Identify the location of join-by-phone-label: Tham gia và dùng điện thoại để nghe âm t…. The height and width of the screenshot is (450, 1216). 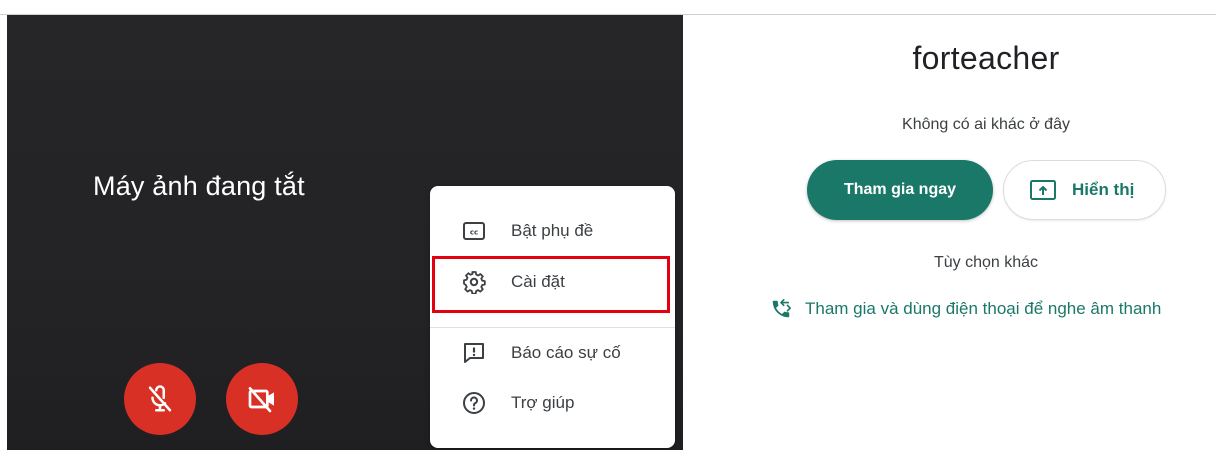
(983, 308).